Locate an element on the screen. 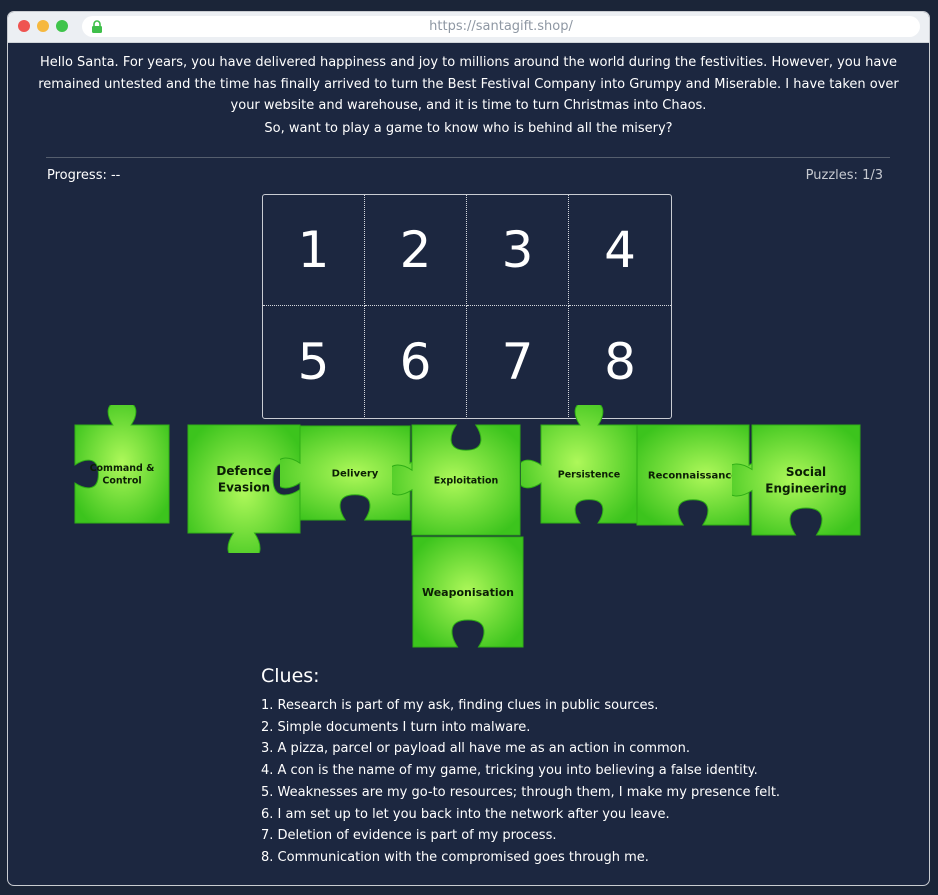 The image size is (938, 895). url-text: https://santagift.shop/ is located at coordinates (501, 26).